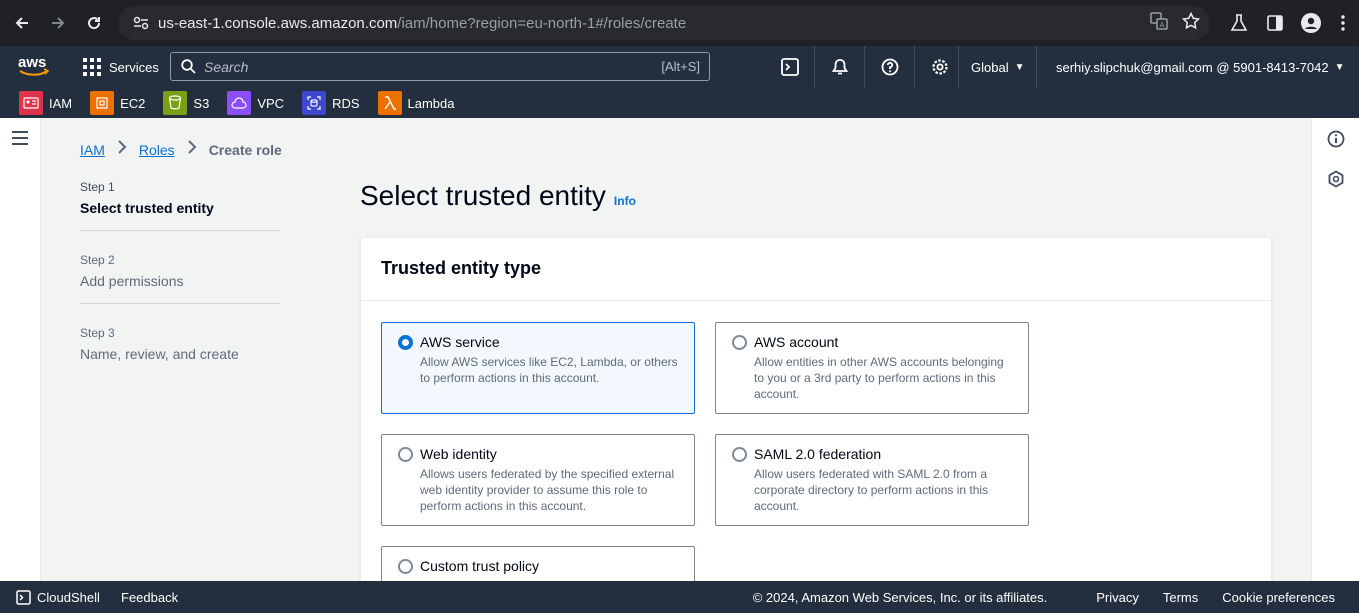 The height and width of the screenshot is (613, 1359). I want to click on cloudshell-button: CloudShell, so click(58, 597).